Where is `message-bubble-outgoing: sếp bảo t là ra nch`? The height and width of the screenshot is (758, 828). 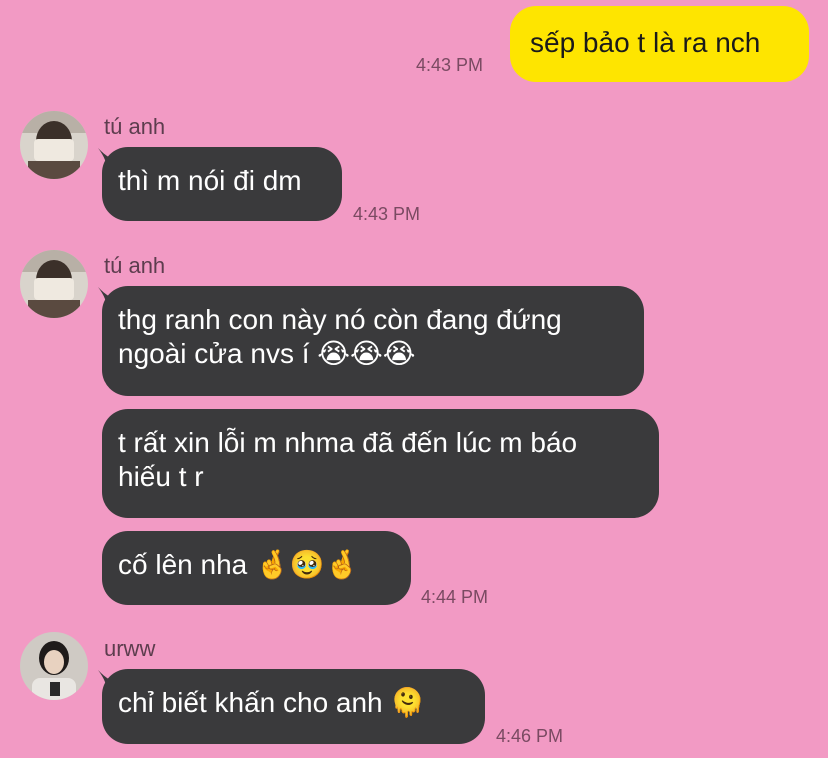
message-bubble-outgoing: sếp bảo t là ra nch is located at coordinates (659, 44).